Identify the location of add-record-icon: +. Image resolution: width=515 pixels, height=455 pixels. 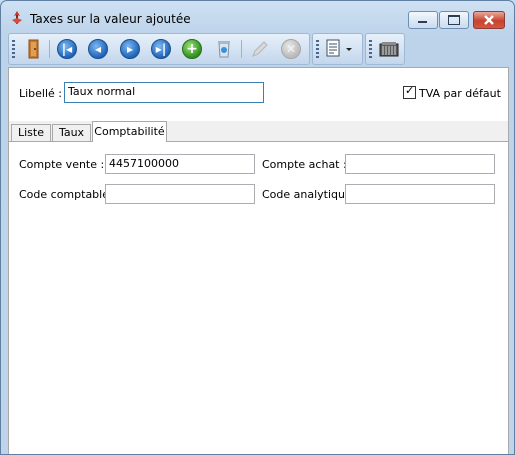
(192, 49).